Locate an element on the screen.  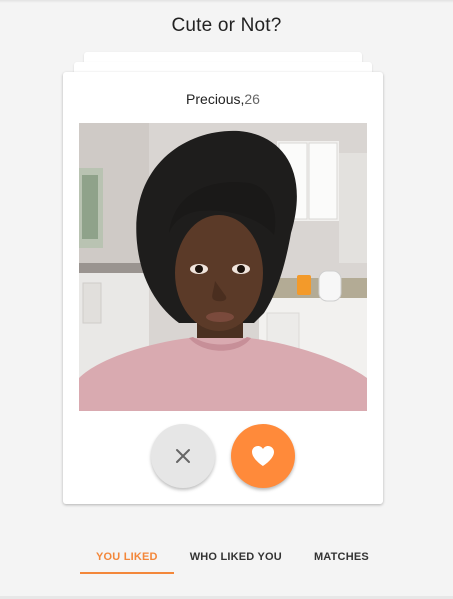
top-shadow is located at coordinates (226, 1).